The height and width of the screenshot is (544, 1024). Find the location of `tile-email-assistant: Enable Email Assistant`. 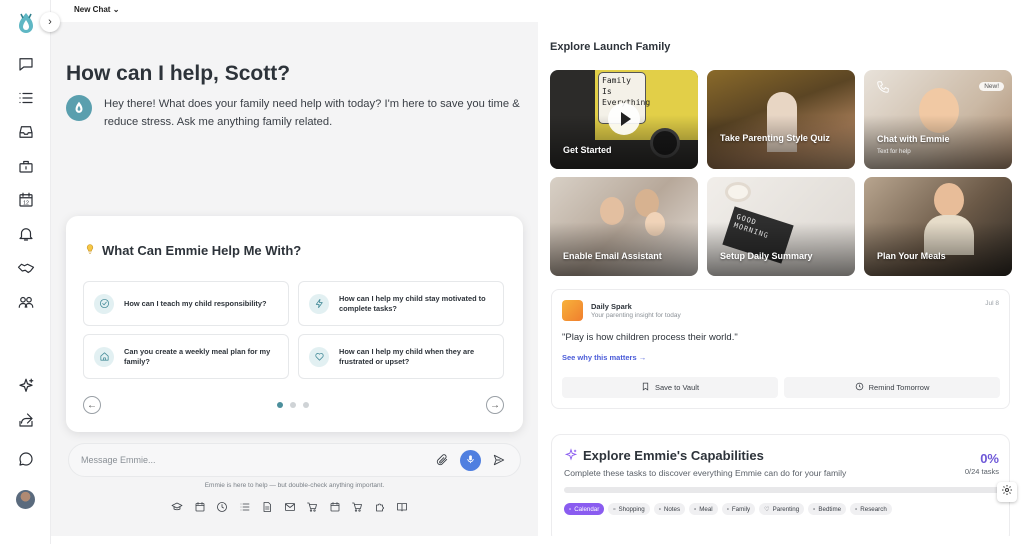

tile-email-assistant: Enable Email Assistant is located at coordinates (624, 226).